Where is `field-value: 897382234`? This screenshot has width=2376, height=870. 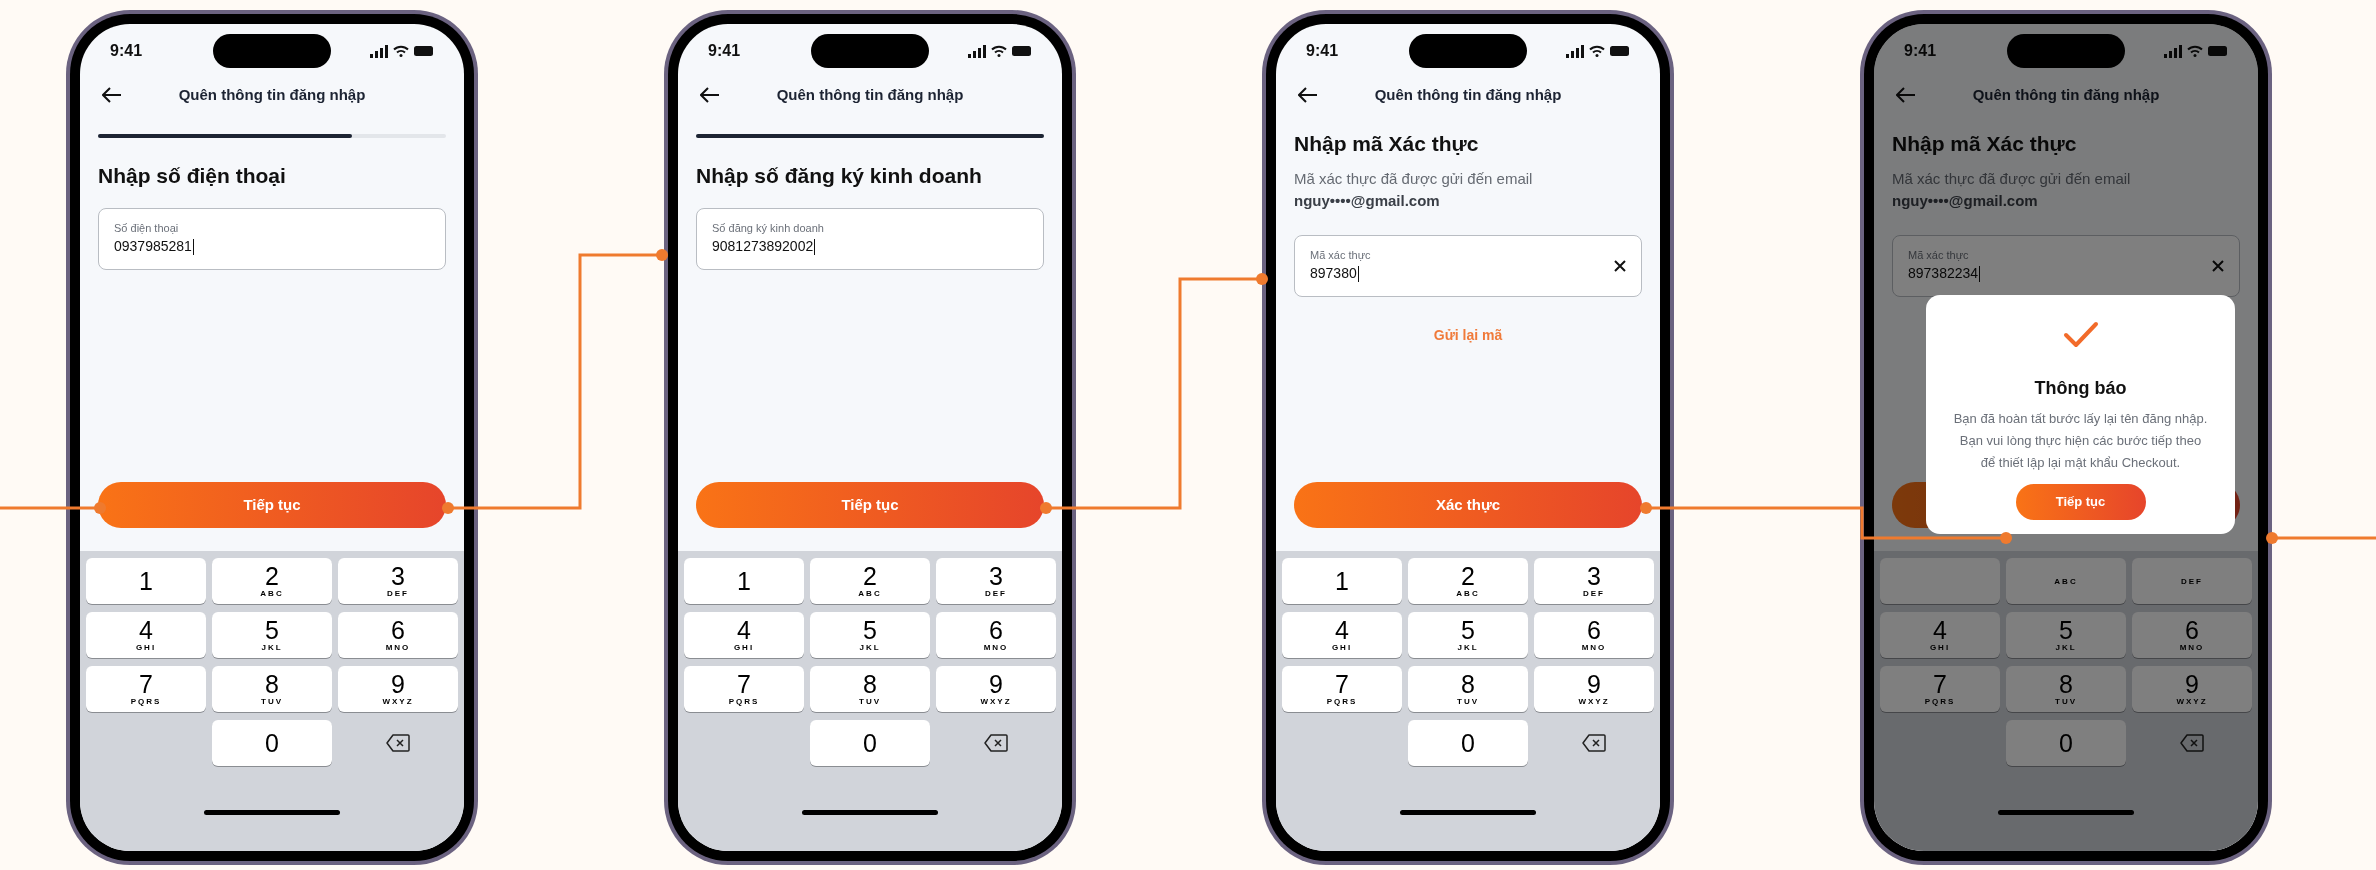 field-value: 897382234 is located at coordinates (1943, 274).